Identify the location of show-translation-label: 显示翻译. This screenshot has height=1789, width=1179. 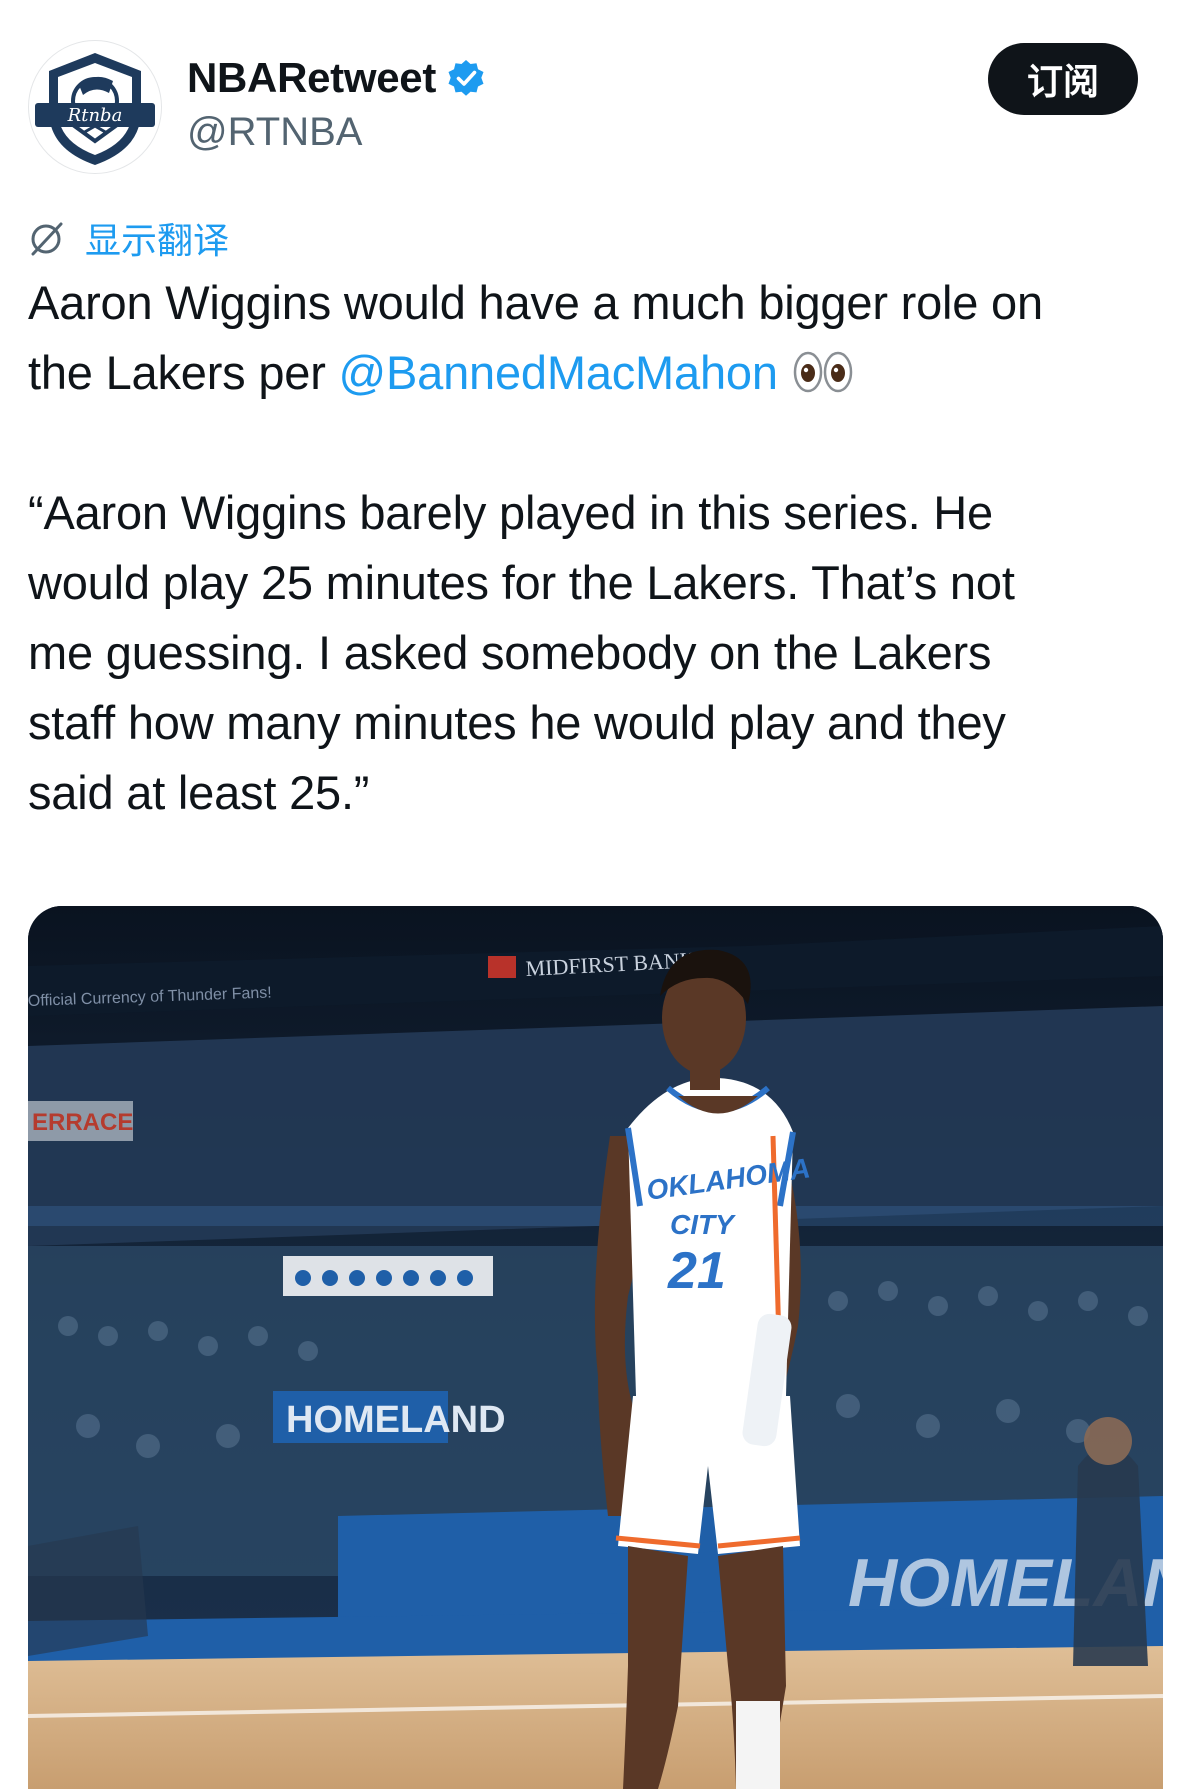
(157, 241).